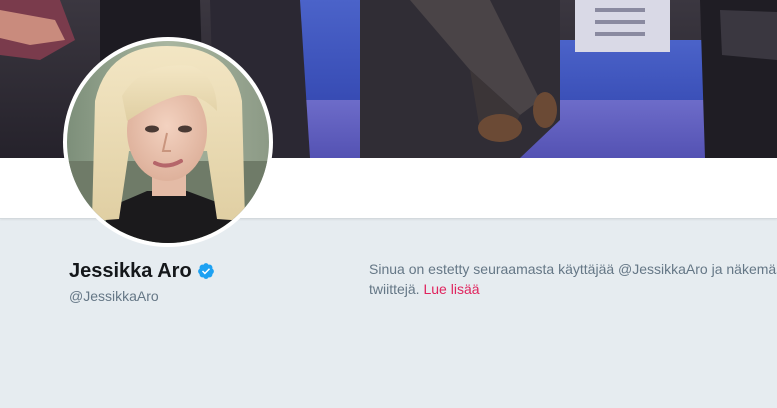 The width and height of the screenshot is (777, 408). What do you see at coordinates (206, 271) in the screenshot?
I see `verified-badge-icon` at bounding box center [206, 271].